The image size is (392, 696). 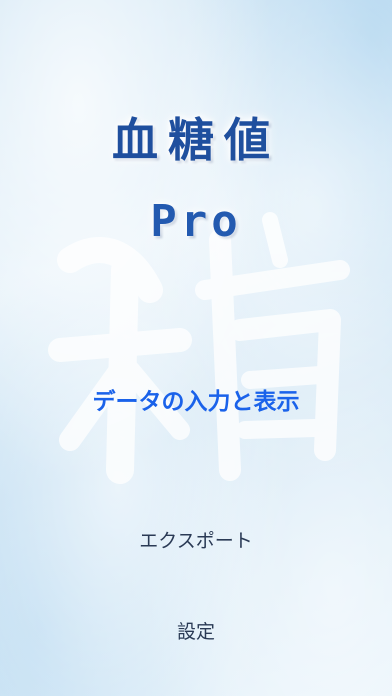 What do you see at coordinates (196, 539) in the screenshot?
I see `export-button: エクスポート` at bounding box center [196, 539].